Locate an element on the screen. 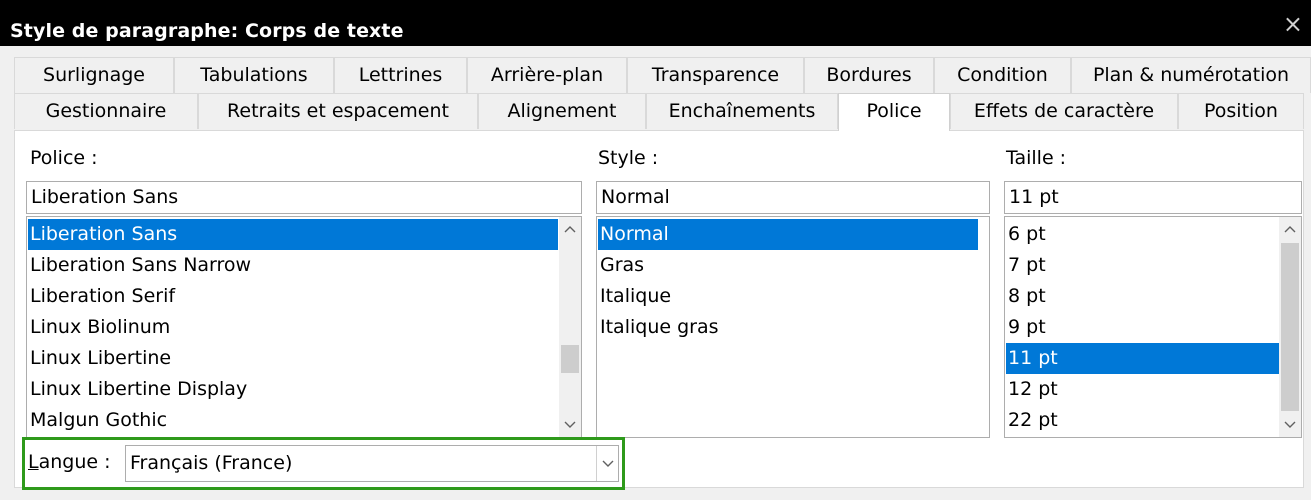 The height and width of the screenshot is (500, 1311). size-label: Taille : is located at coordinates (1036, 158).